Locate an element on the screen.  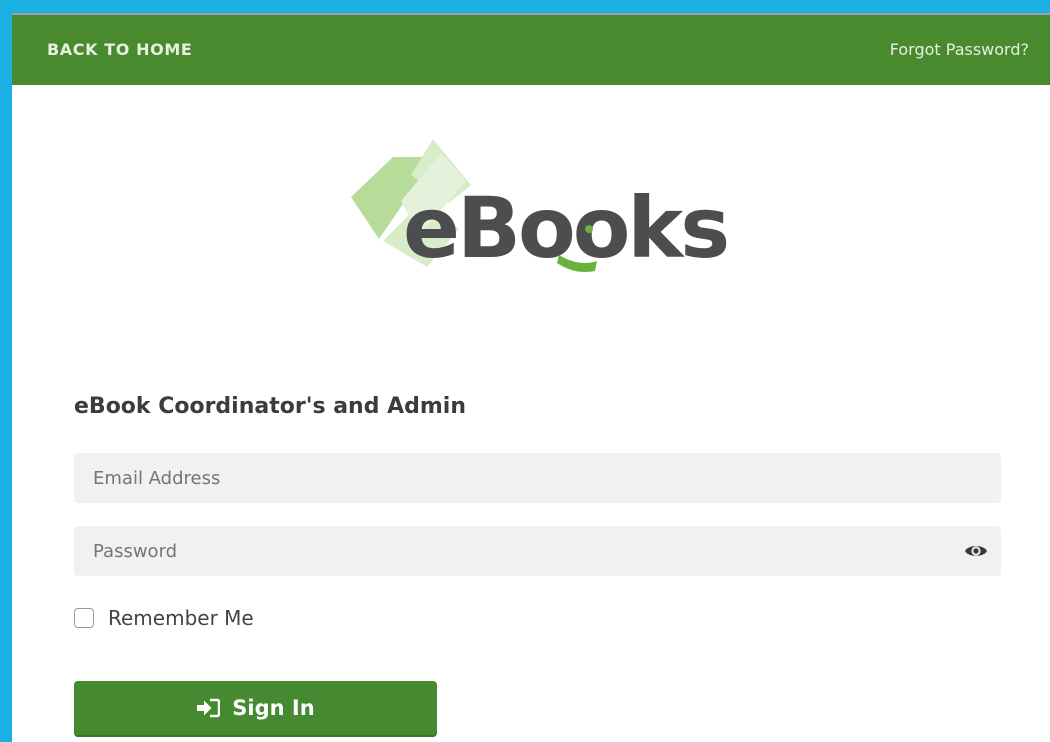
remember-me: Remember Me is located at coordinates (164, 618).